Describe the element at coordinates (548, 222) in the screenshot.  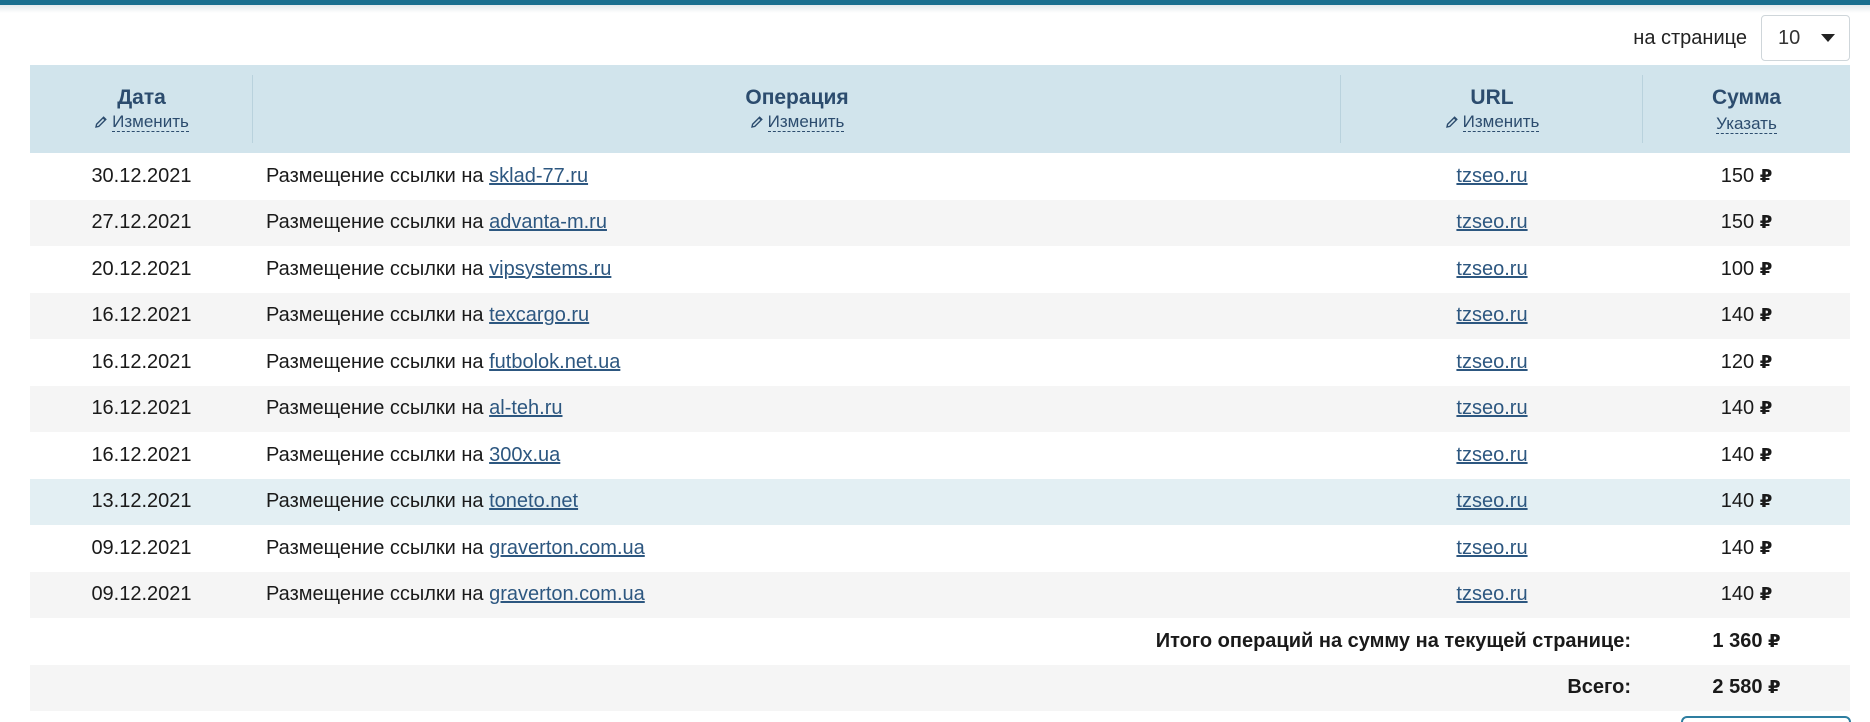
I see `row-site-link: advanta-m.ru` at that location.